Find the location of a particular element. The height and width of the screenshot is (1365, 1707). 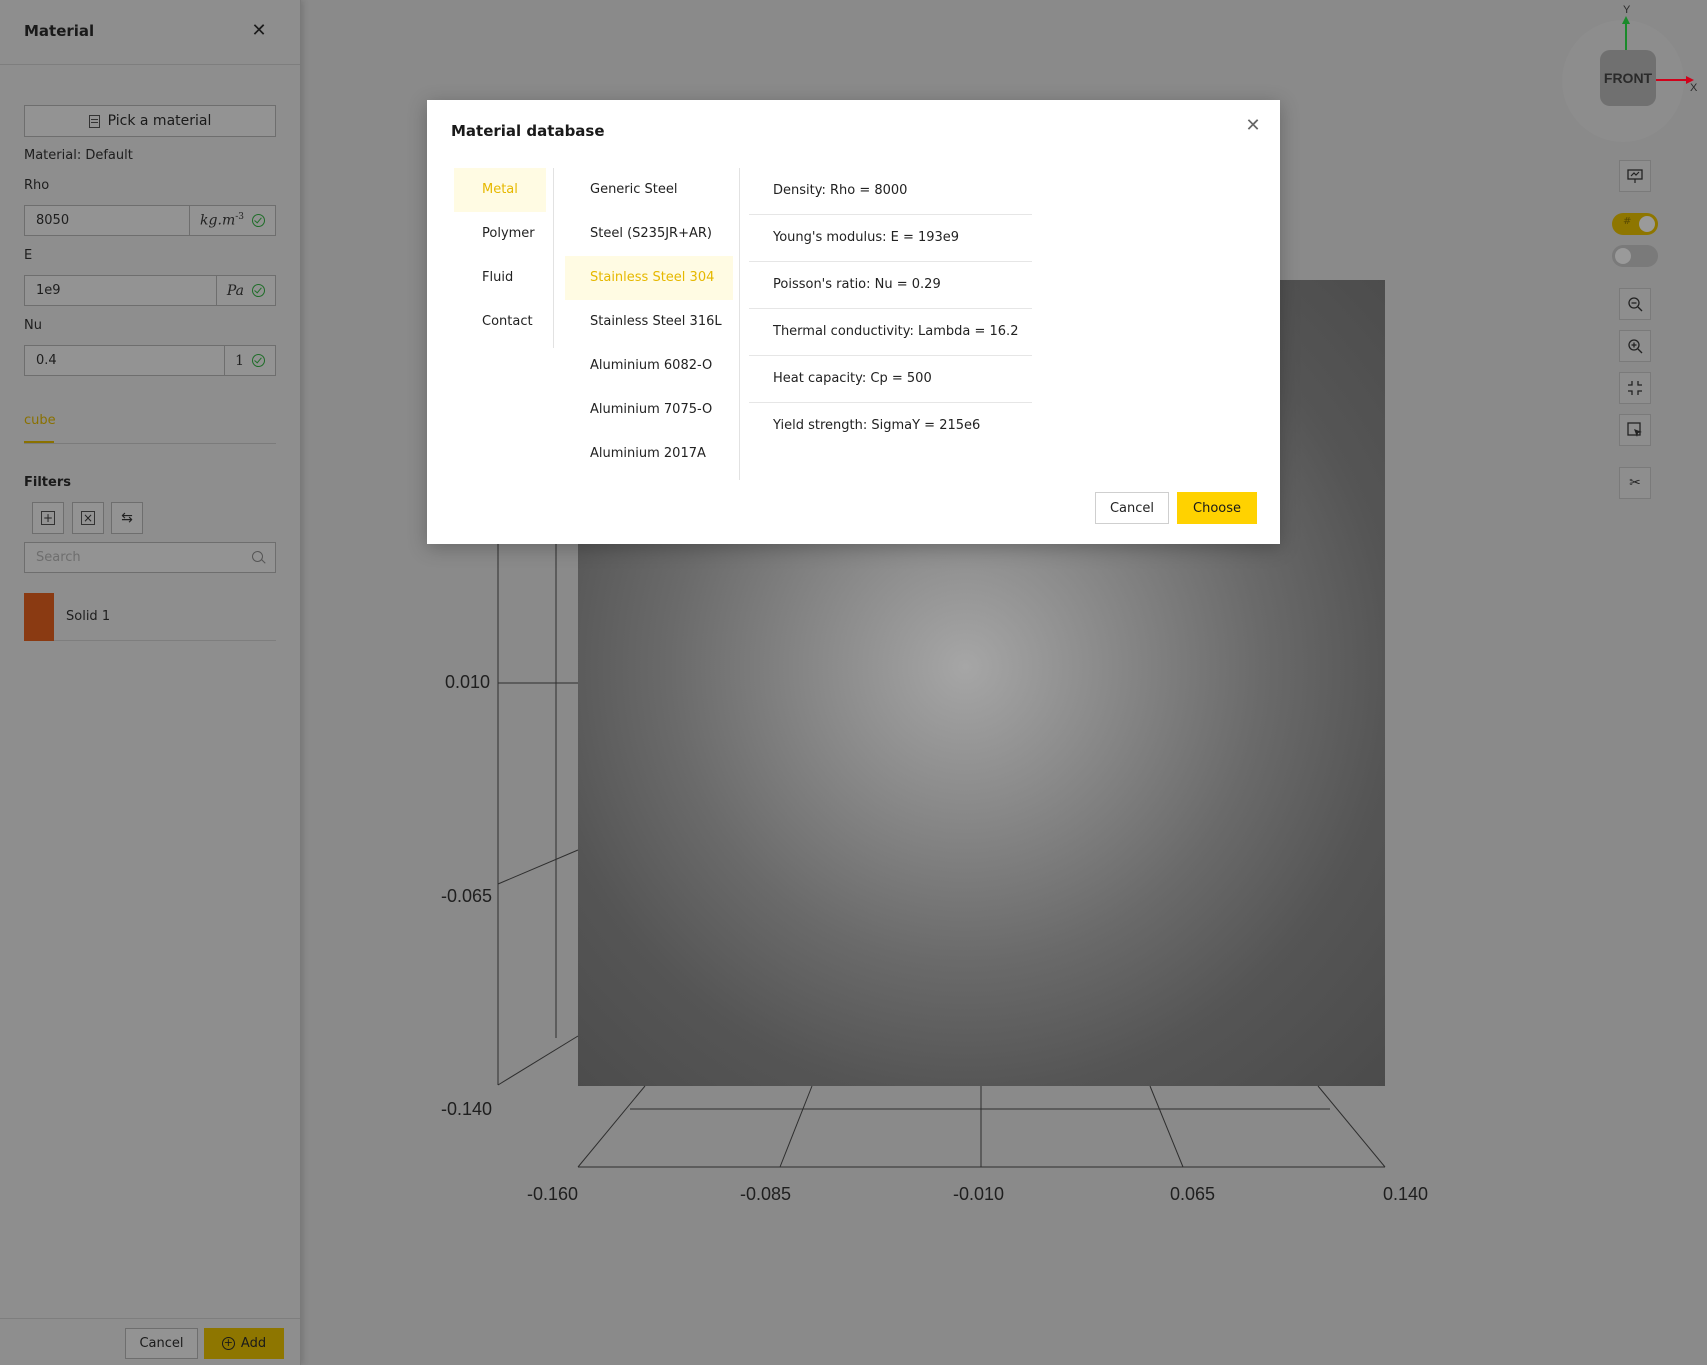

rho-field: 8050 kg.m-3 is located at coordinates (150, 220).